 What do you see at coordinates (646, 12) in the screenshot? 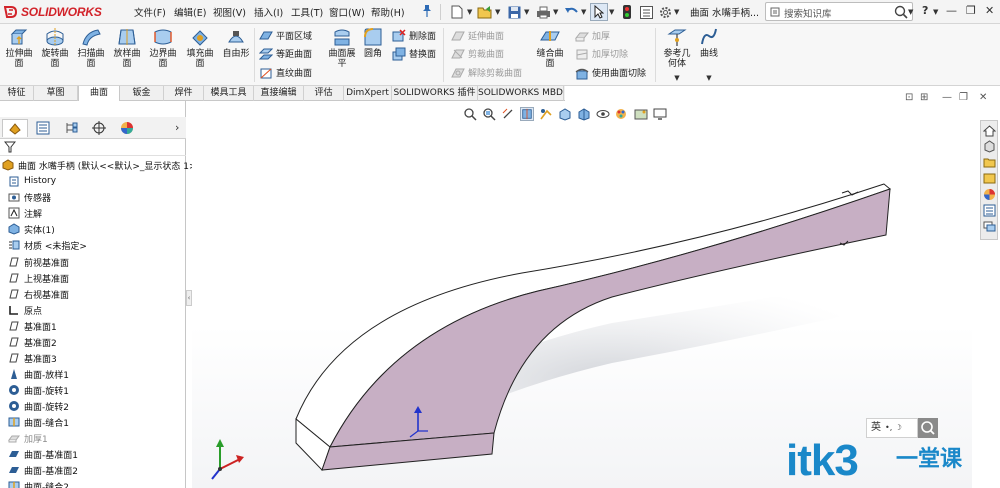
I see `file-properties-button` at bounding box center [646, 12].